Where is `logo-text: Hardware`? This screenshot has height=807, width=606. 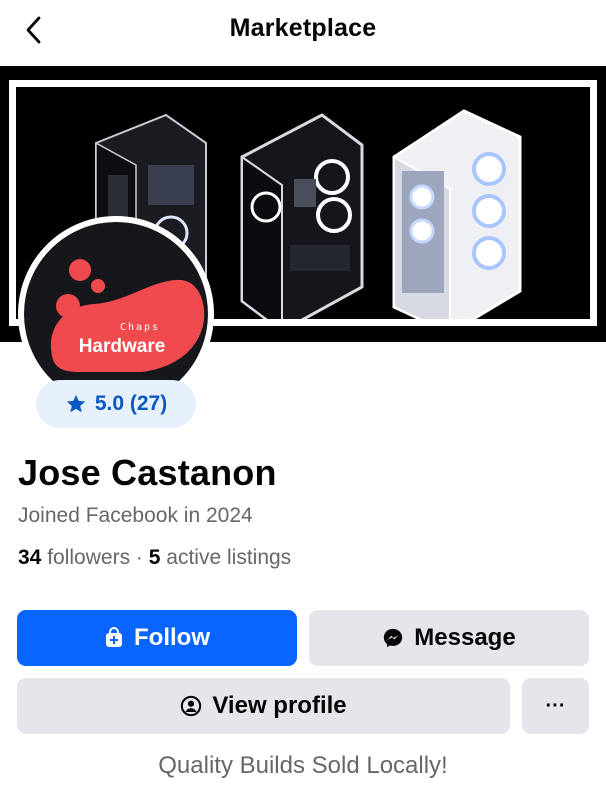
logo-text: Hardware is located at coordinates (122, 346).